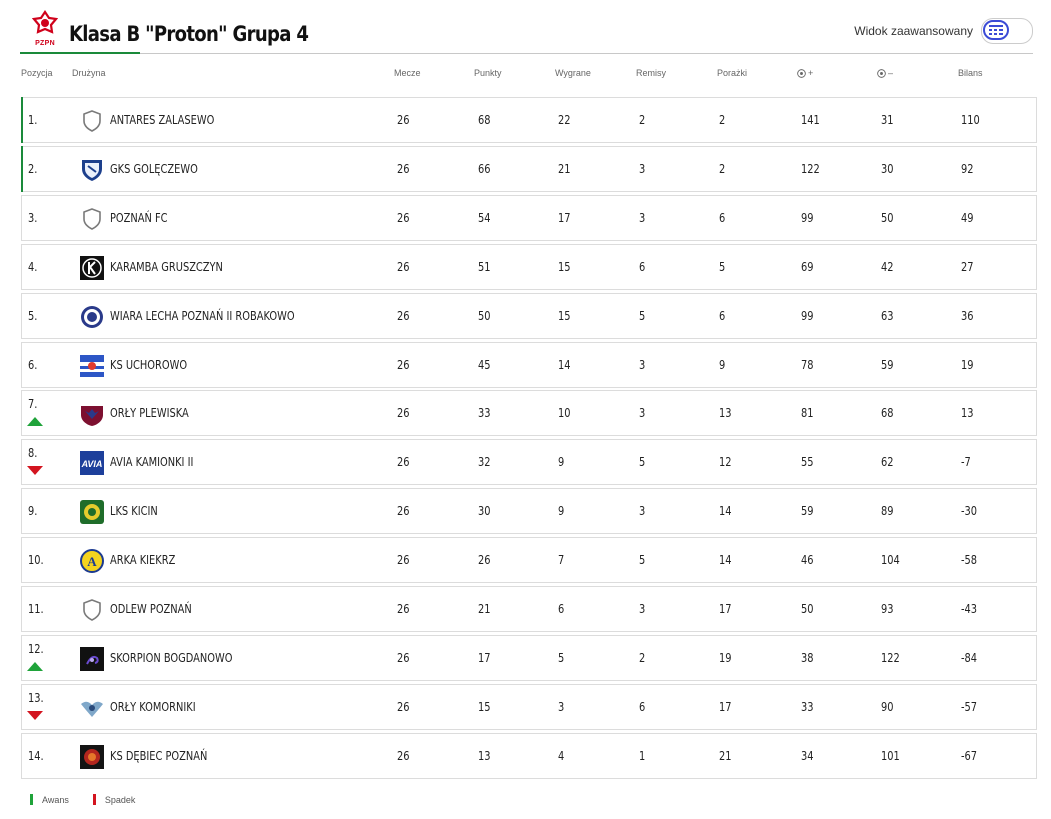 The width and height of the screenshot is (1051, 819). What do you see at coordinates (488, 73) in the screenshot?
I see `col-points: Punkty` at bounding box center [488, 73].